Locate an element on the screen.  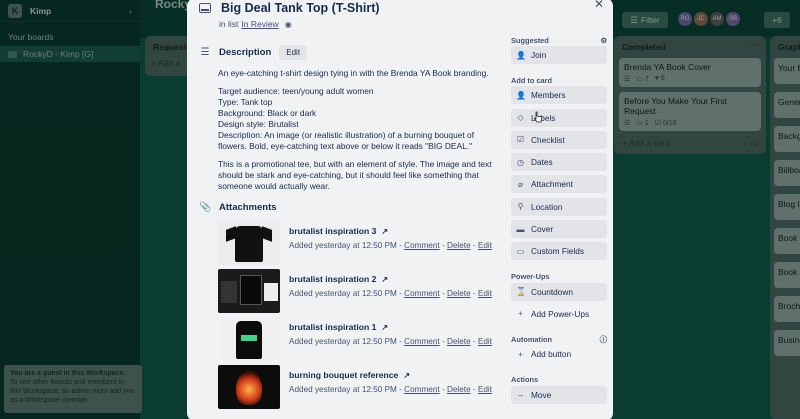
countdown-button: ⌛ Countdown is located at coordinates (559, 291).